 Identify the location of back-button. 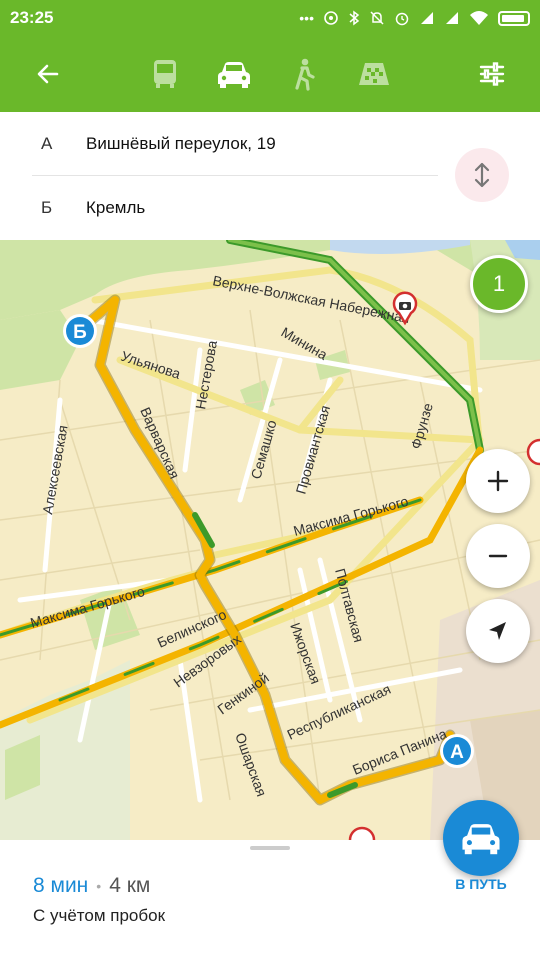
(48, 74).